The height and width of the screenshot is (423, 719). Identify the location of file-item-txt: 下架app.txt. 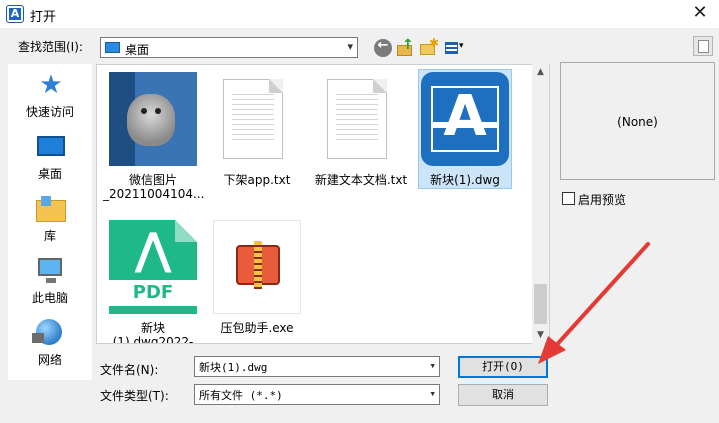
(257, 134).